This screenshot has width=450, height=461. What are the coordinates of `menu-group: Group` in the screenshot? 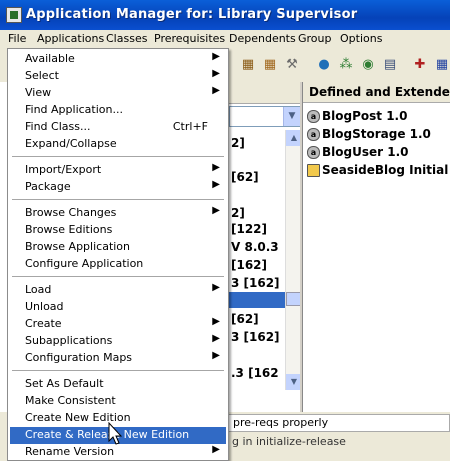 It's located at (315, 38).